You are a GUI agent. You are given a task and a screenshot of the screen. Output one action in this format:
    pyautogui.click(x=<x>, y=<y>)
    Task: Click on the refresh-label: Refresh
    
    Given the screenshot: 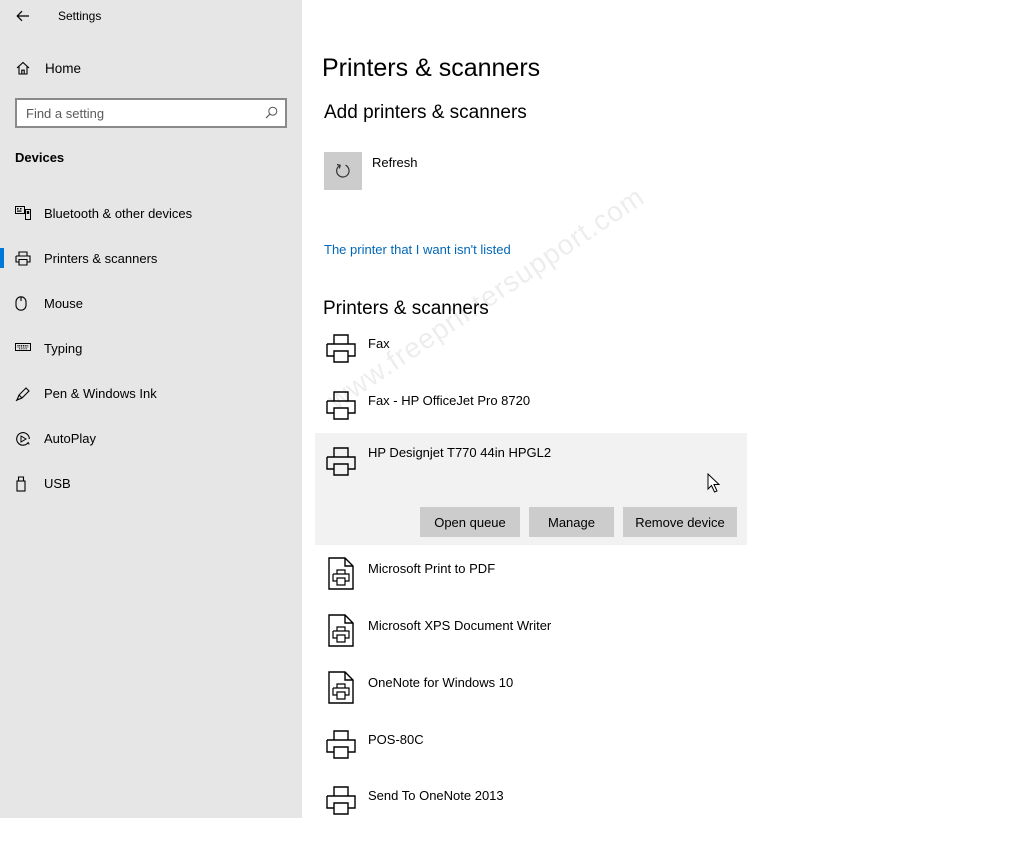 What is the action you would take?
    pyautogui.click(x=395, y=162)
    